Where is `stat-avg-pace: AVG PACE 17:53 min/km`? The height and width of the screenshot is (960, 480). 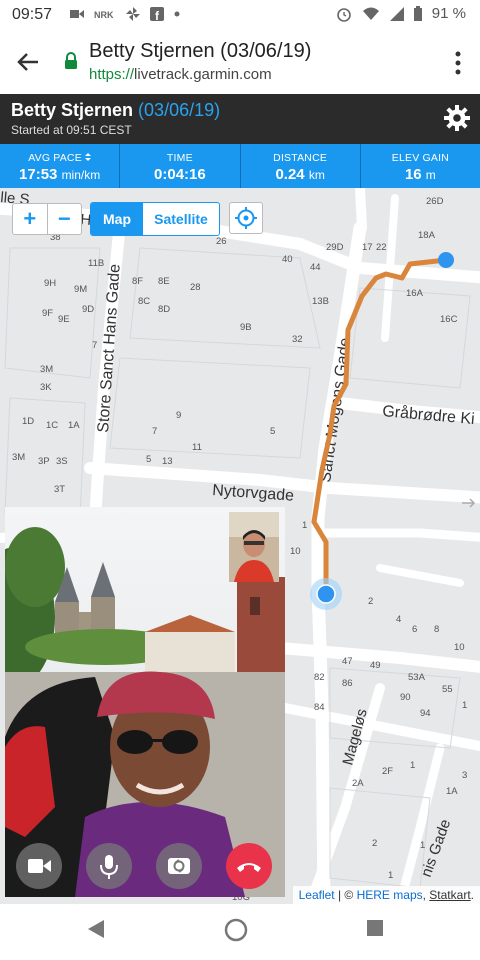
stat-avg-pace: AVG PACE 17:53 min/km is located at coordinates (60, 166).